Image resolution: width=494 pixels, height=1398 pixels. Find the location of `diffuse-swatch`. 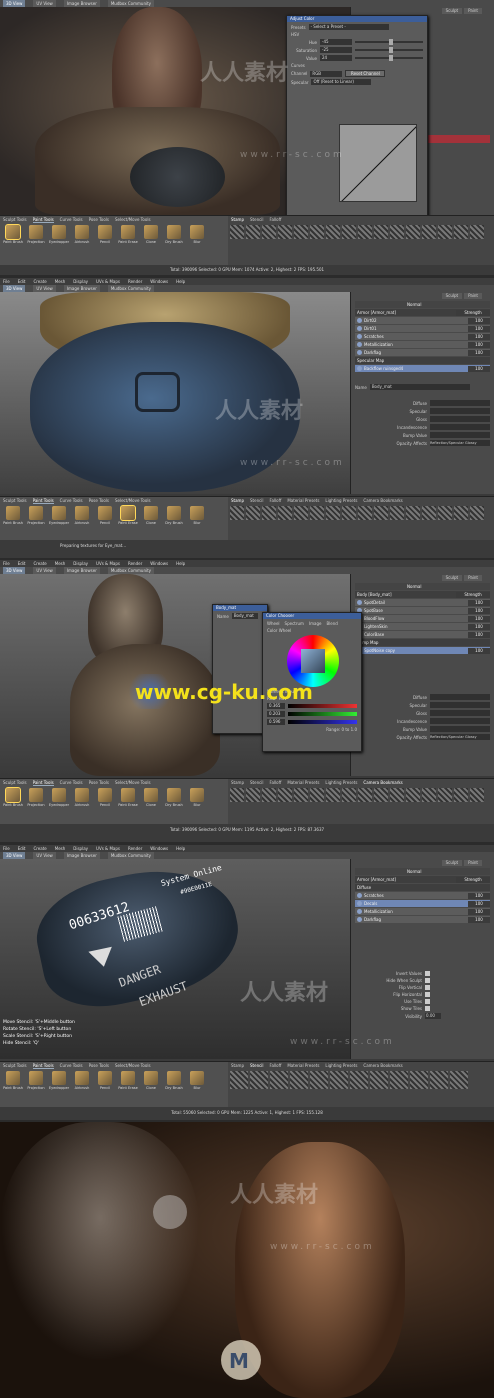

diffuse-swatch is located at coordinates (460, 403).